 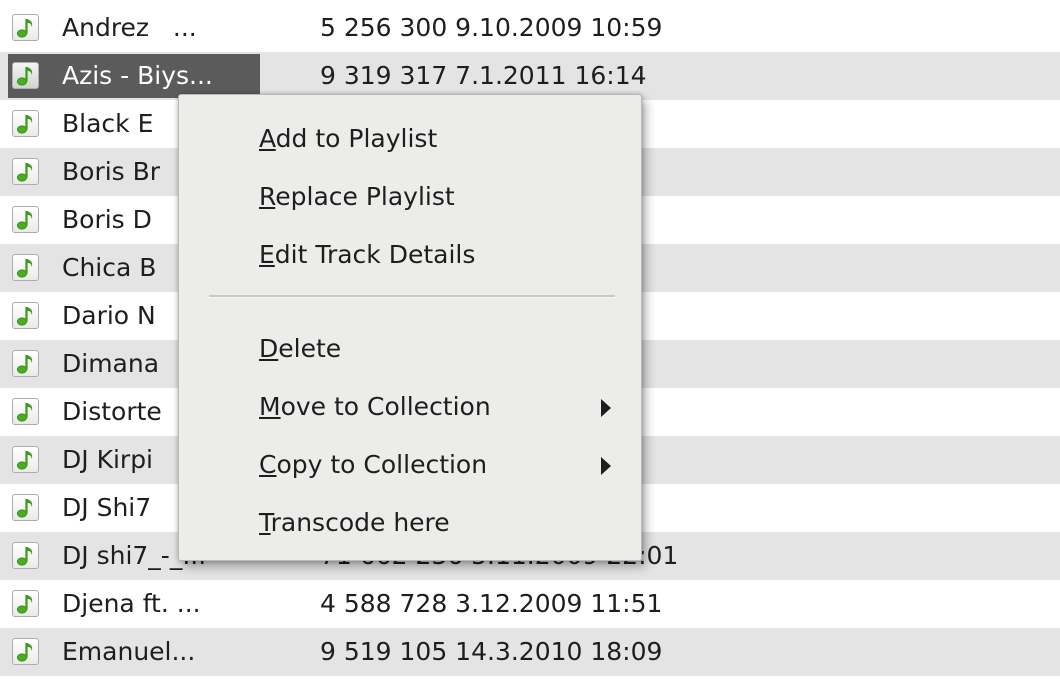 What do you see at coordinates (108, 123) in the screenshot?
I see `file-name: Black E` at bounding box center [108, 123].